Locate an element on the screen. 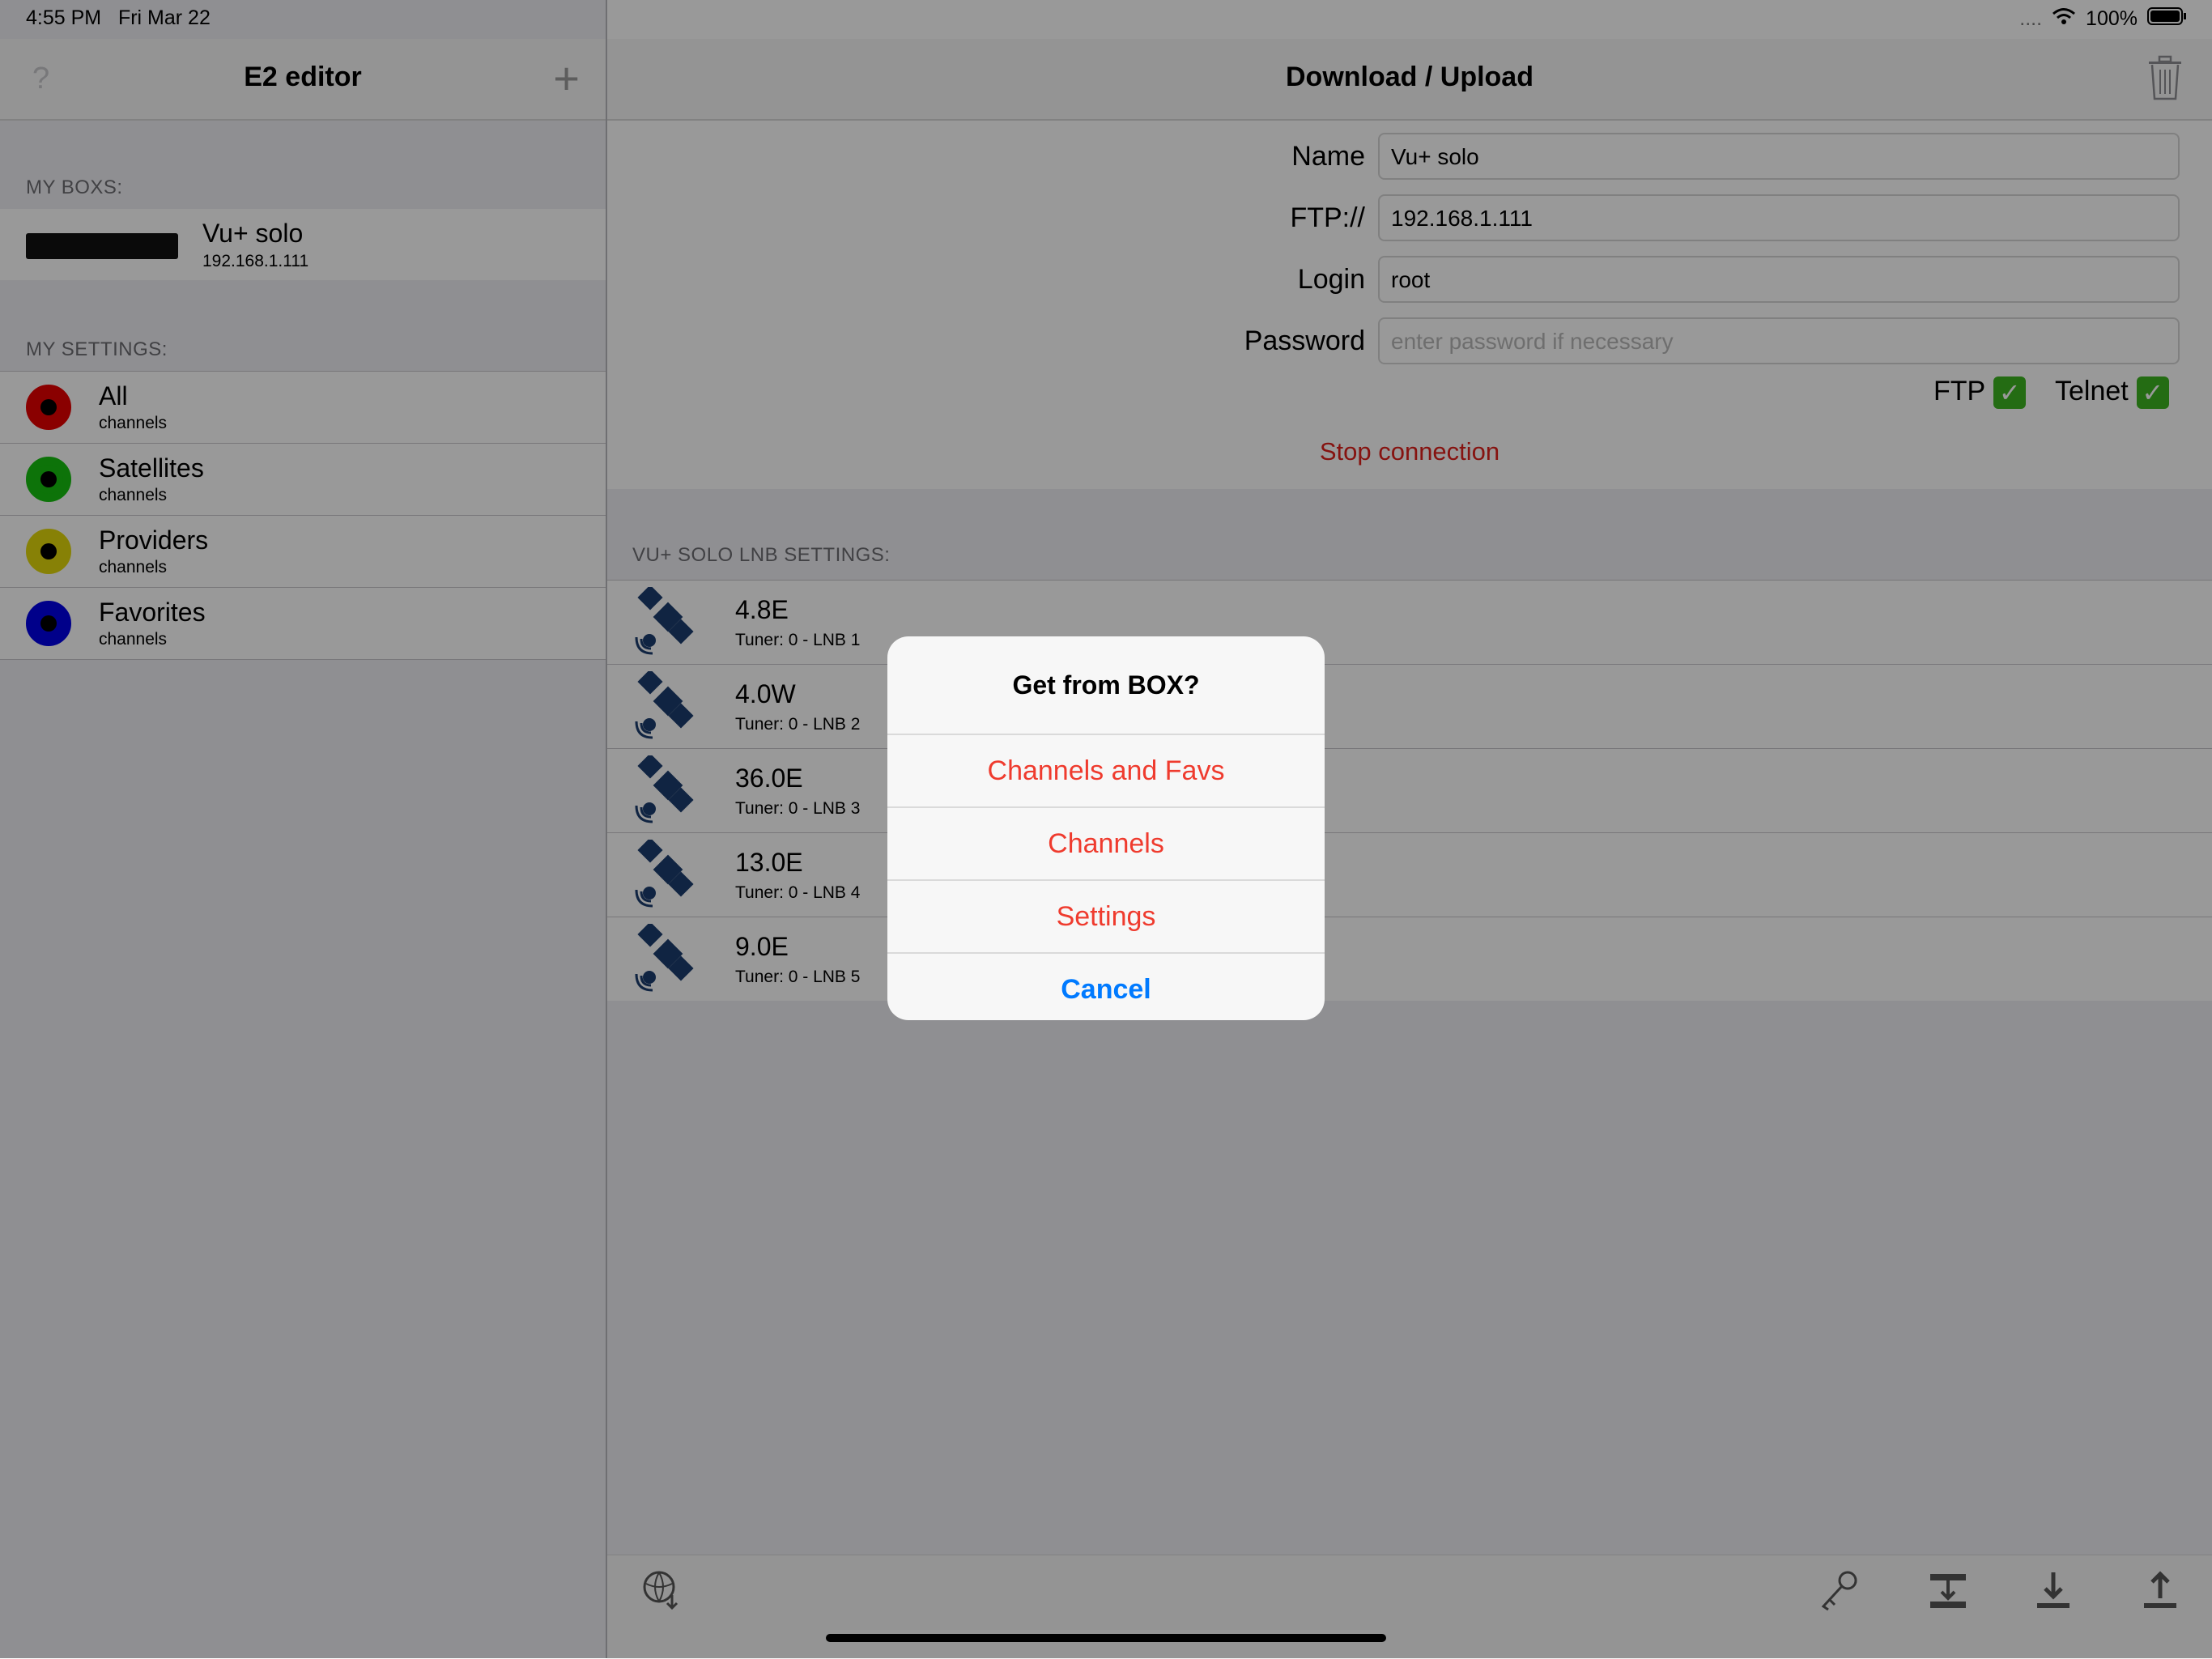 This screenshot has width=2212, height=1659. channels-and-favs-button: Channels and Favs is located at coordinates (1106, 772).